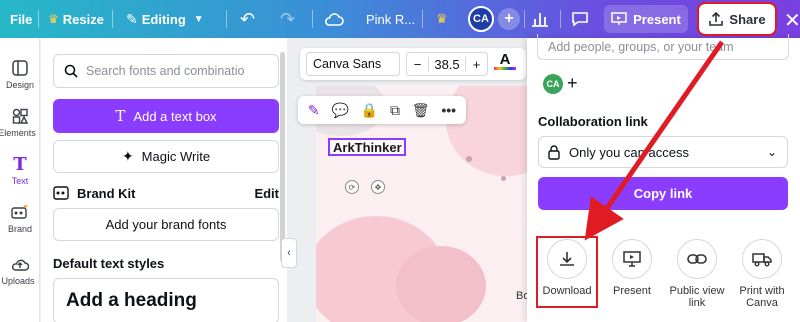 The width and height of the screenshot is (800, 322). What do you see at coordinates (132, 18) in the screenshot?
I see `pencil-icon: ✎` at bounding box center [132, 18].